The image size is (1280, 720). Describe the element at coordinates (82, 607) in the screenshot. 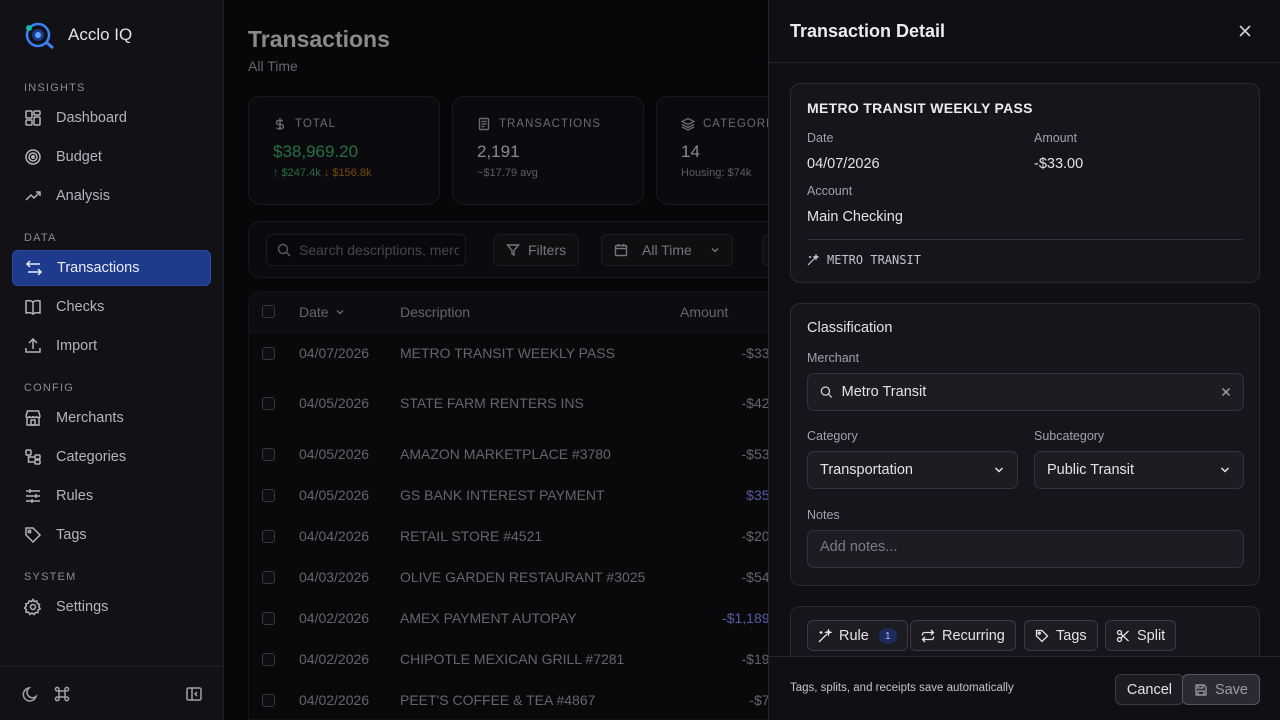

I see `sidebar-item-label: Settings` at that location.